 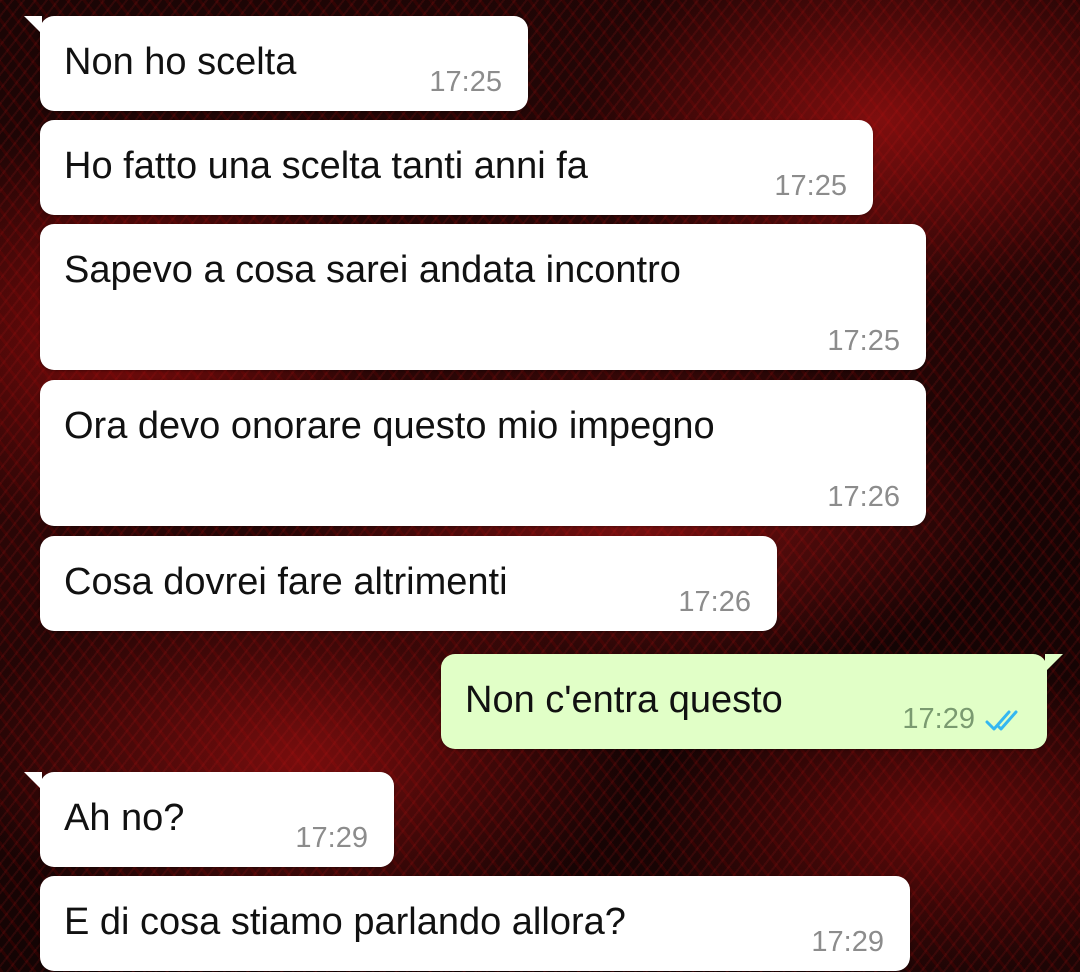 I want to click on message-bubble-incoming: E di cosa stiamo parlando allora? 17:29, so click(x=475, y=923).